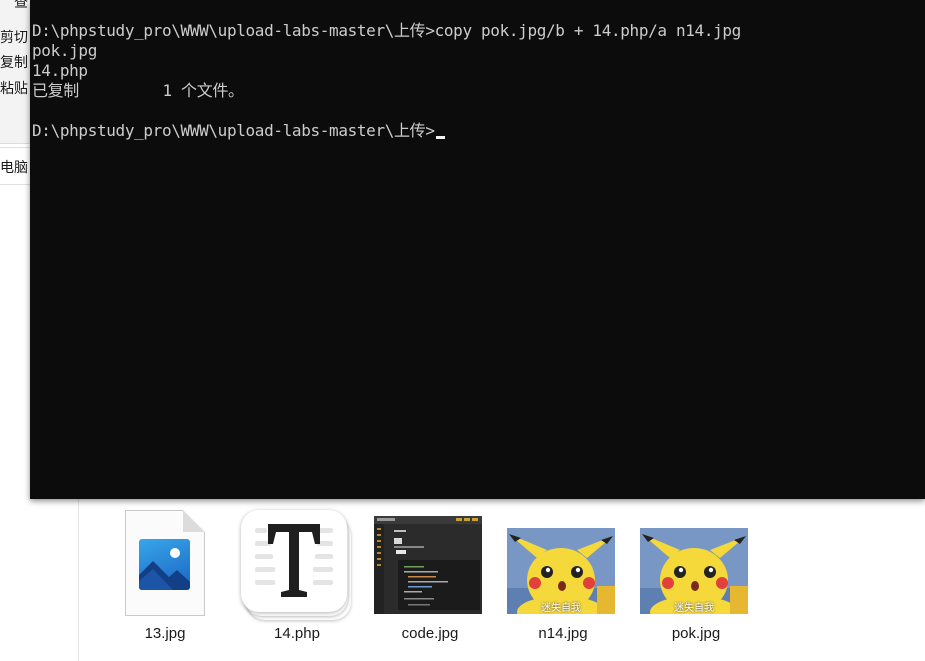 This screenshot has width=925, height=661. What do you see at coordinates (428, 567) in the screenshot?
I see `code-screenshot-thumbnail` at bounding box center [428, 567].